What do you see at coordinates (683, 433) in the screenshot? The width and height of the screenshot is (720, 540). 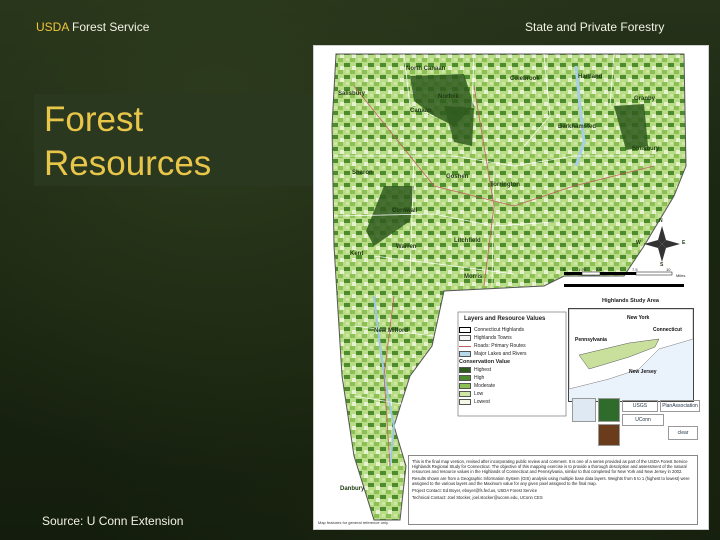 I see `clear-logo: clear` at bounding box center [683, 433].